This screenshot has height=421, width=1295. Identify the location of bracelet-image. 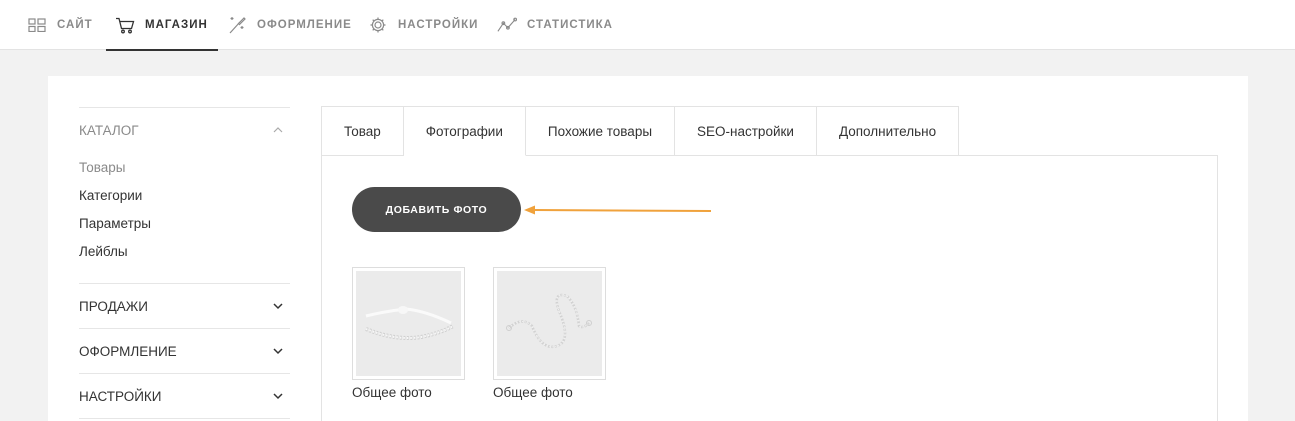
(408, 323).